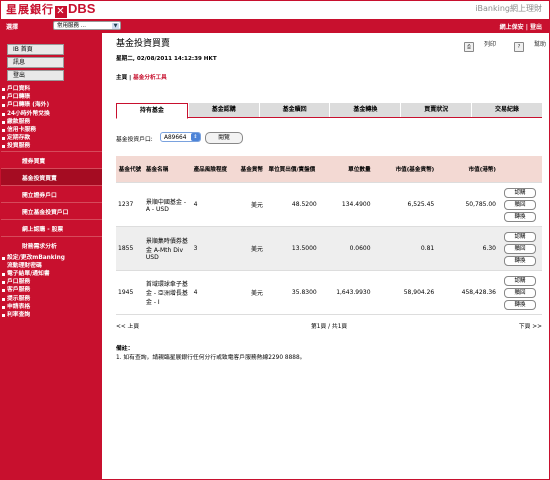 Image resolution: width=550 pixels, height=480 pixels. I want to click on menu-item-estatement: 電子結單/通知書, so click(51, 274).